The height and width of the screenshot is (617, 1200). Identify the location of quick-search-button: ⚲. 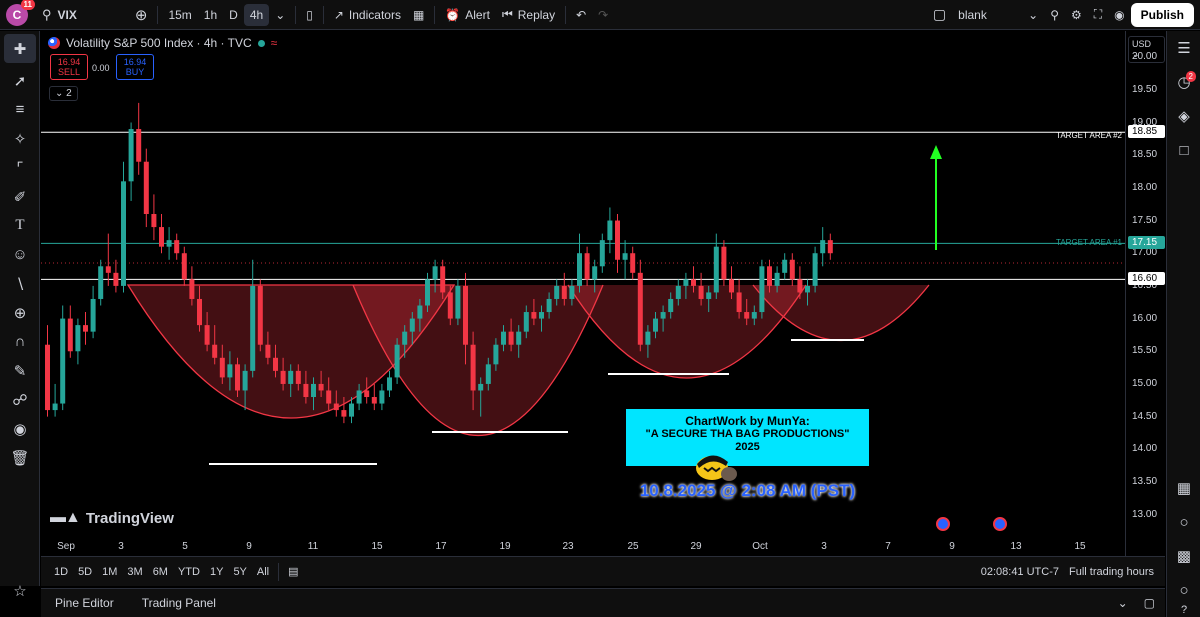
(1054, 15).